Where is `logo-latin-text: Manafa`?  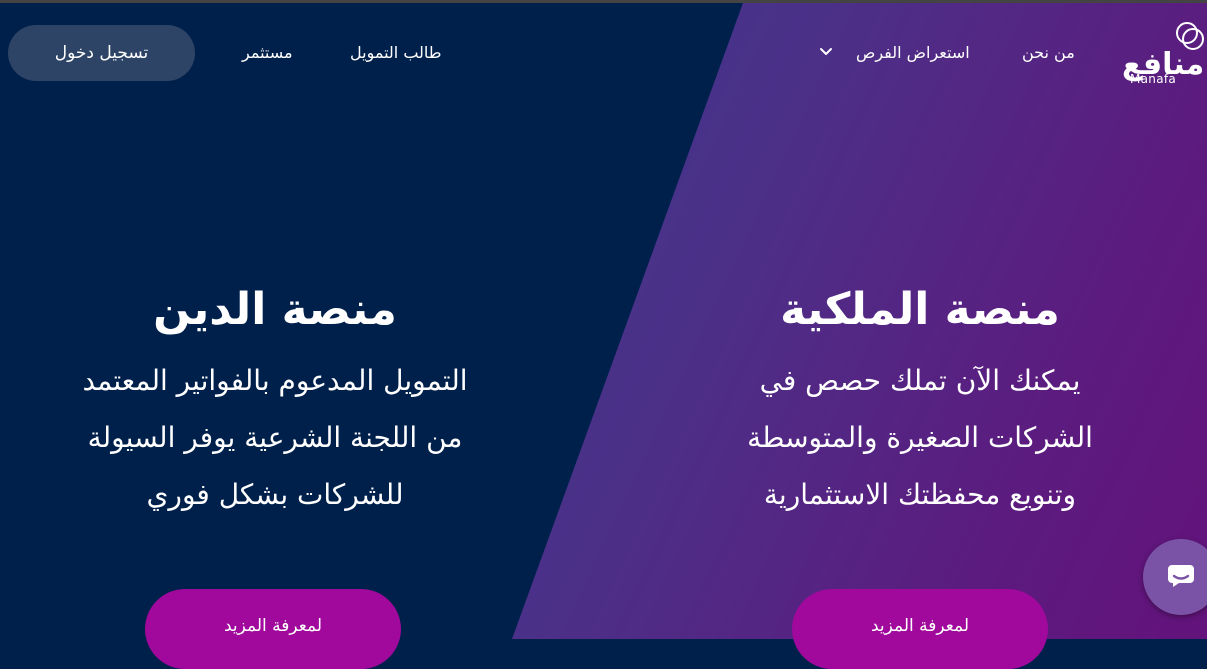 logo-latin-text: Manafa is located at coordinates (1153, 79).